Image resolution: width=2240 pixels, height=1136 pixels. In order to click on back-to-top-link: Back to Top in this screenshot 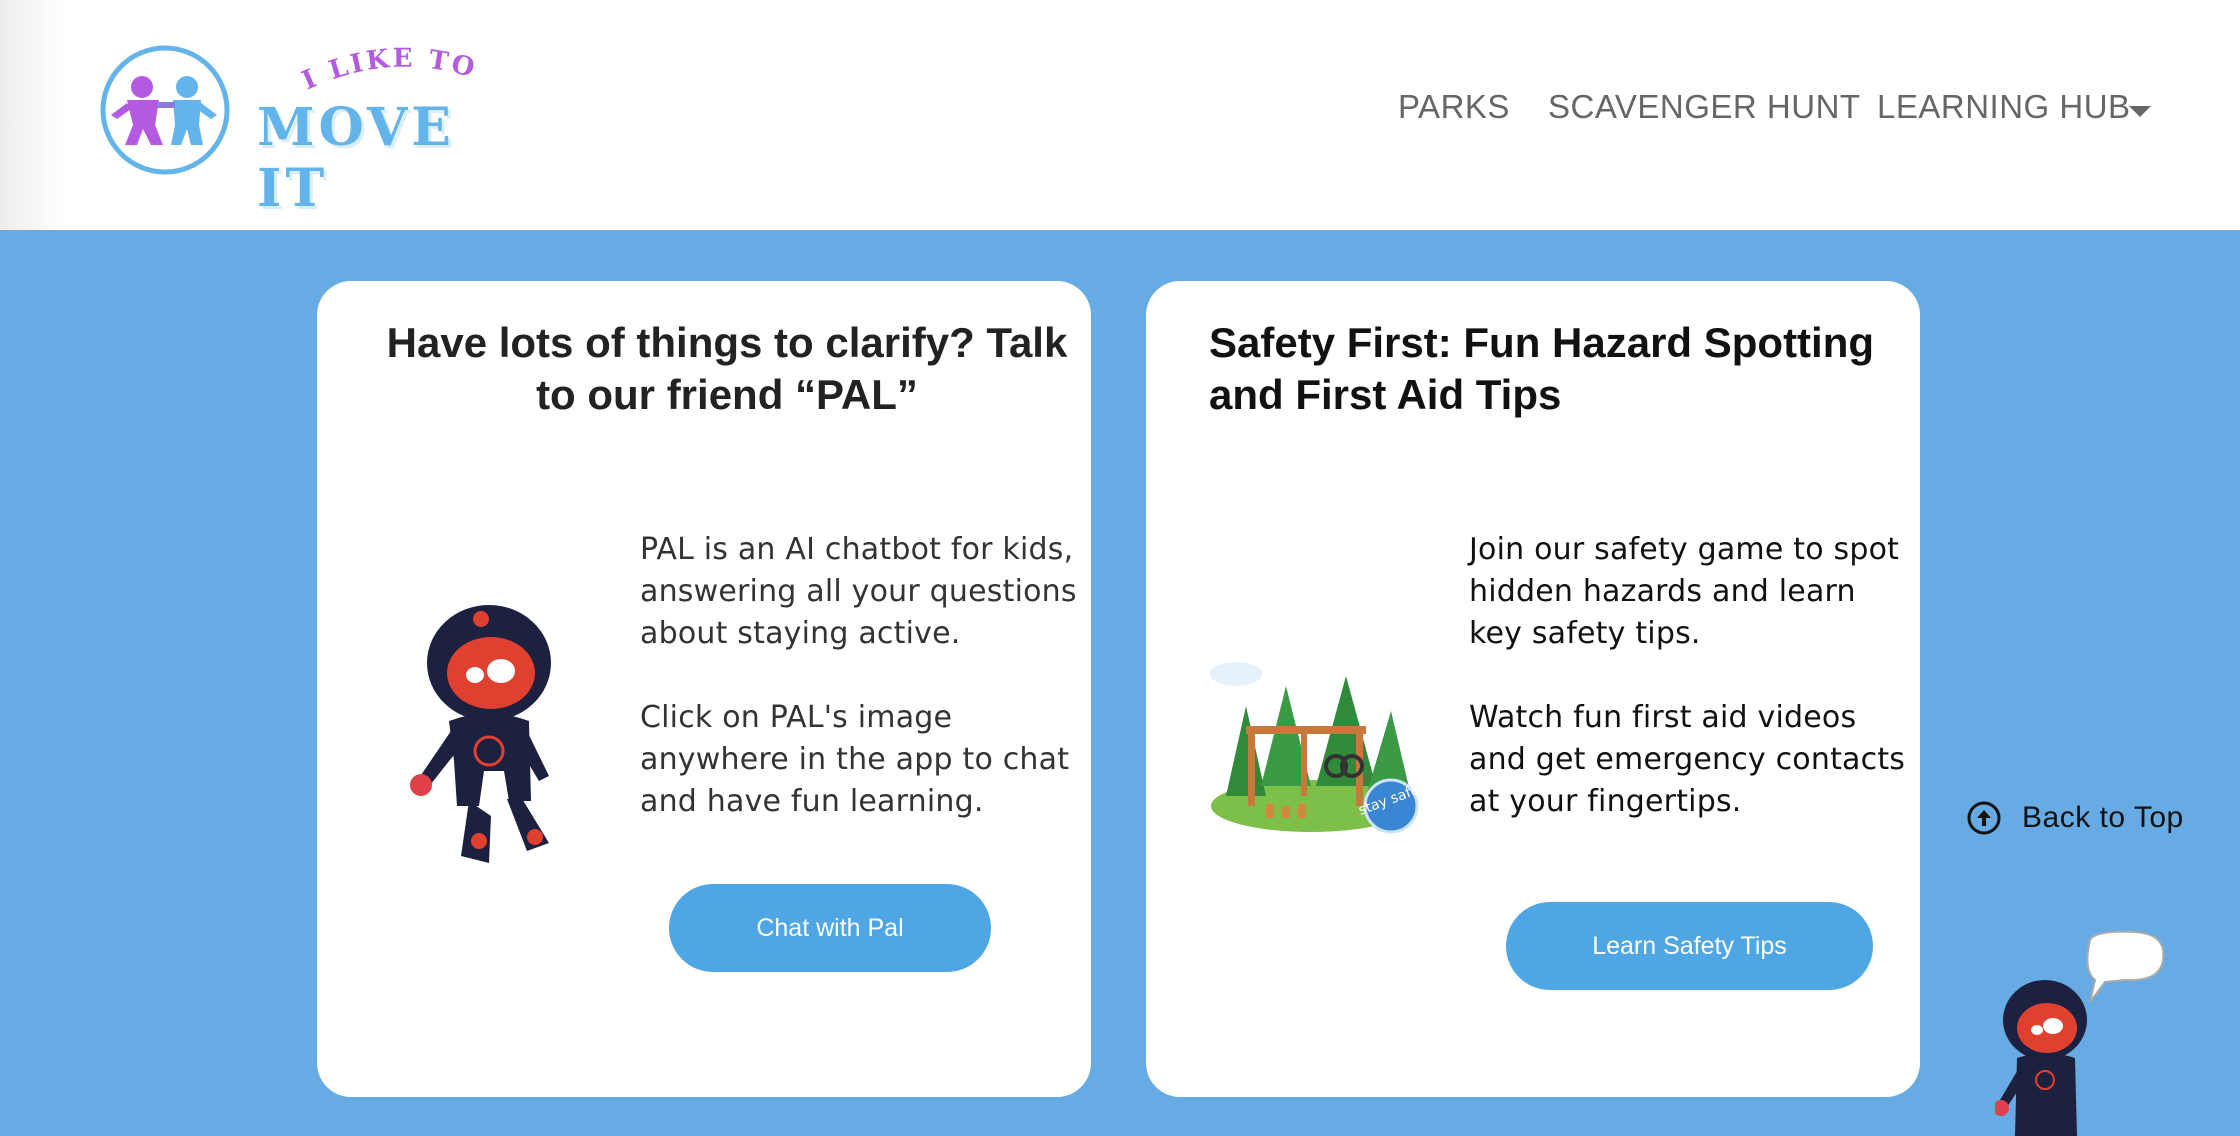, I will do `click(2075, 818)`.